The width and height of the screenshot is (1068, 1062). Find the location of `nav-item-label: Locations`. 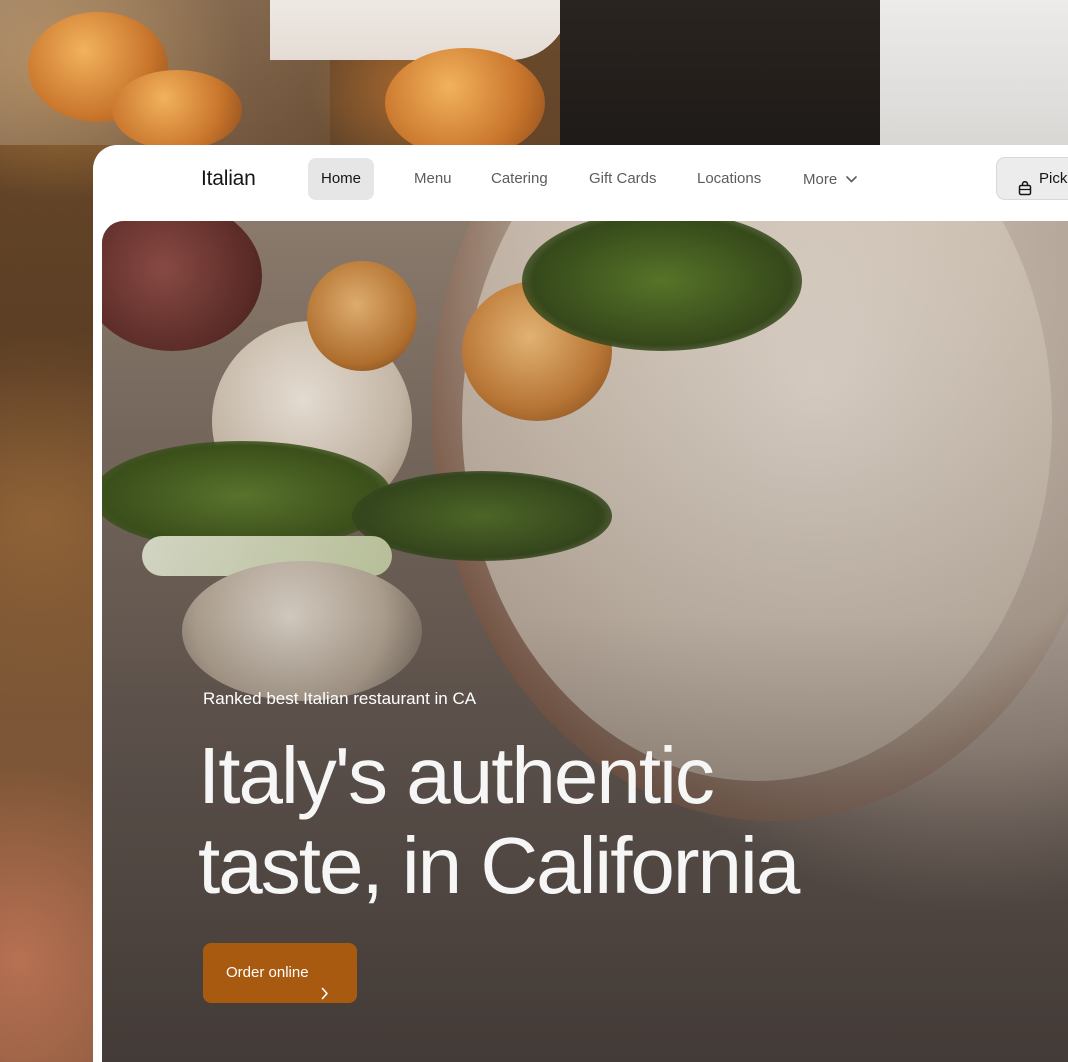

nav-item-label: Locations is located at coordinates (729, 178).